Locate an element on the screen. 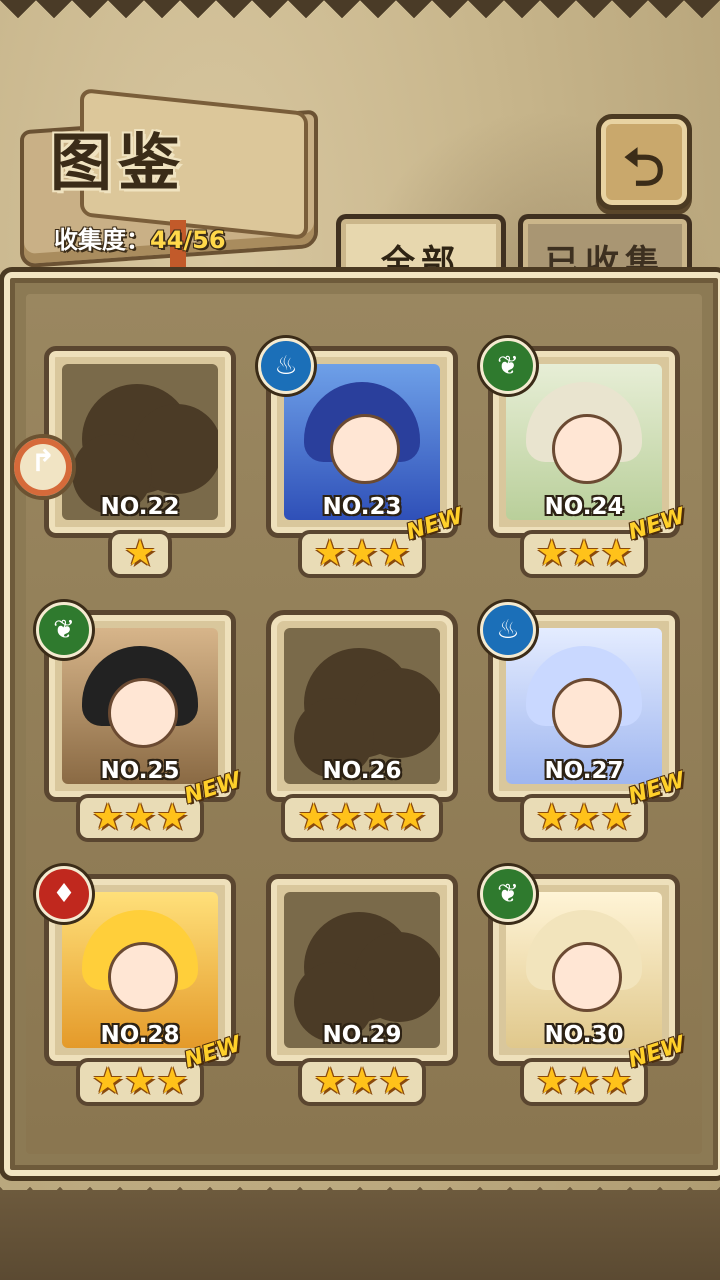 The height and width of the screenshot is (1280, 720). character-card: NO.27 ★★★ NEW ♨ is located at coordinates (584, 722).